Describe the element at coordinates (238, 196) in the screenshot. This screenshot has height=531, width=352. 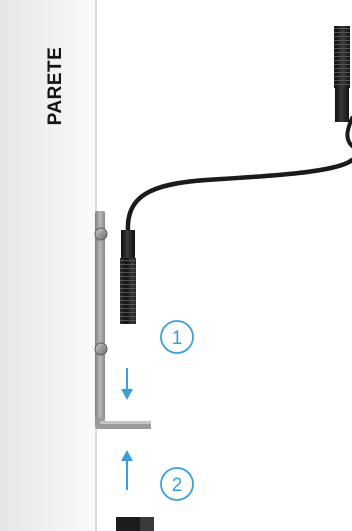
I see `sensor-cable` at that location.